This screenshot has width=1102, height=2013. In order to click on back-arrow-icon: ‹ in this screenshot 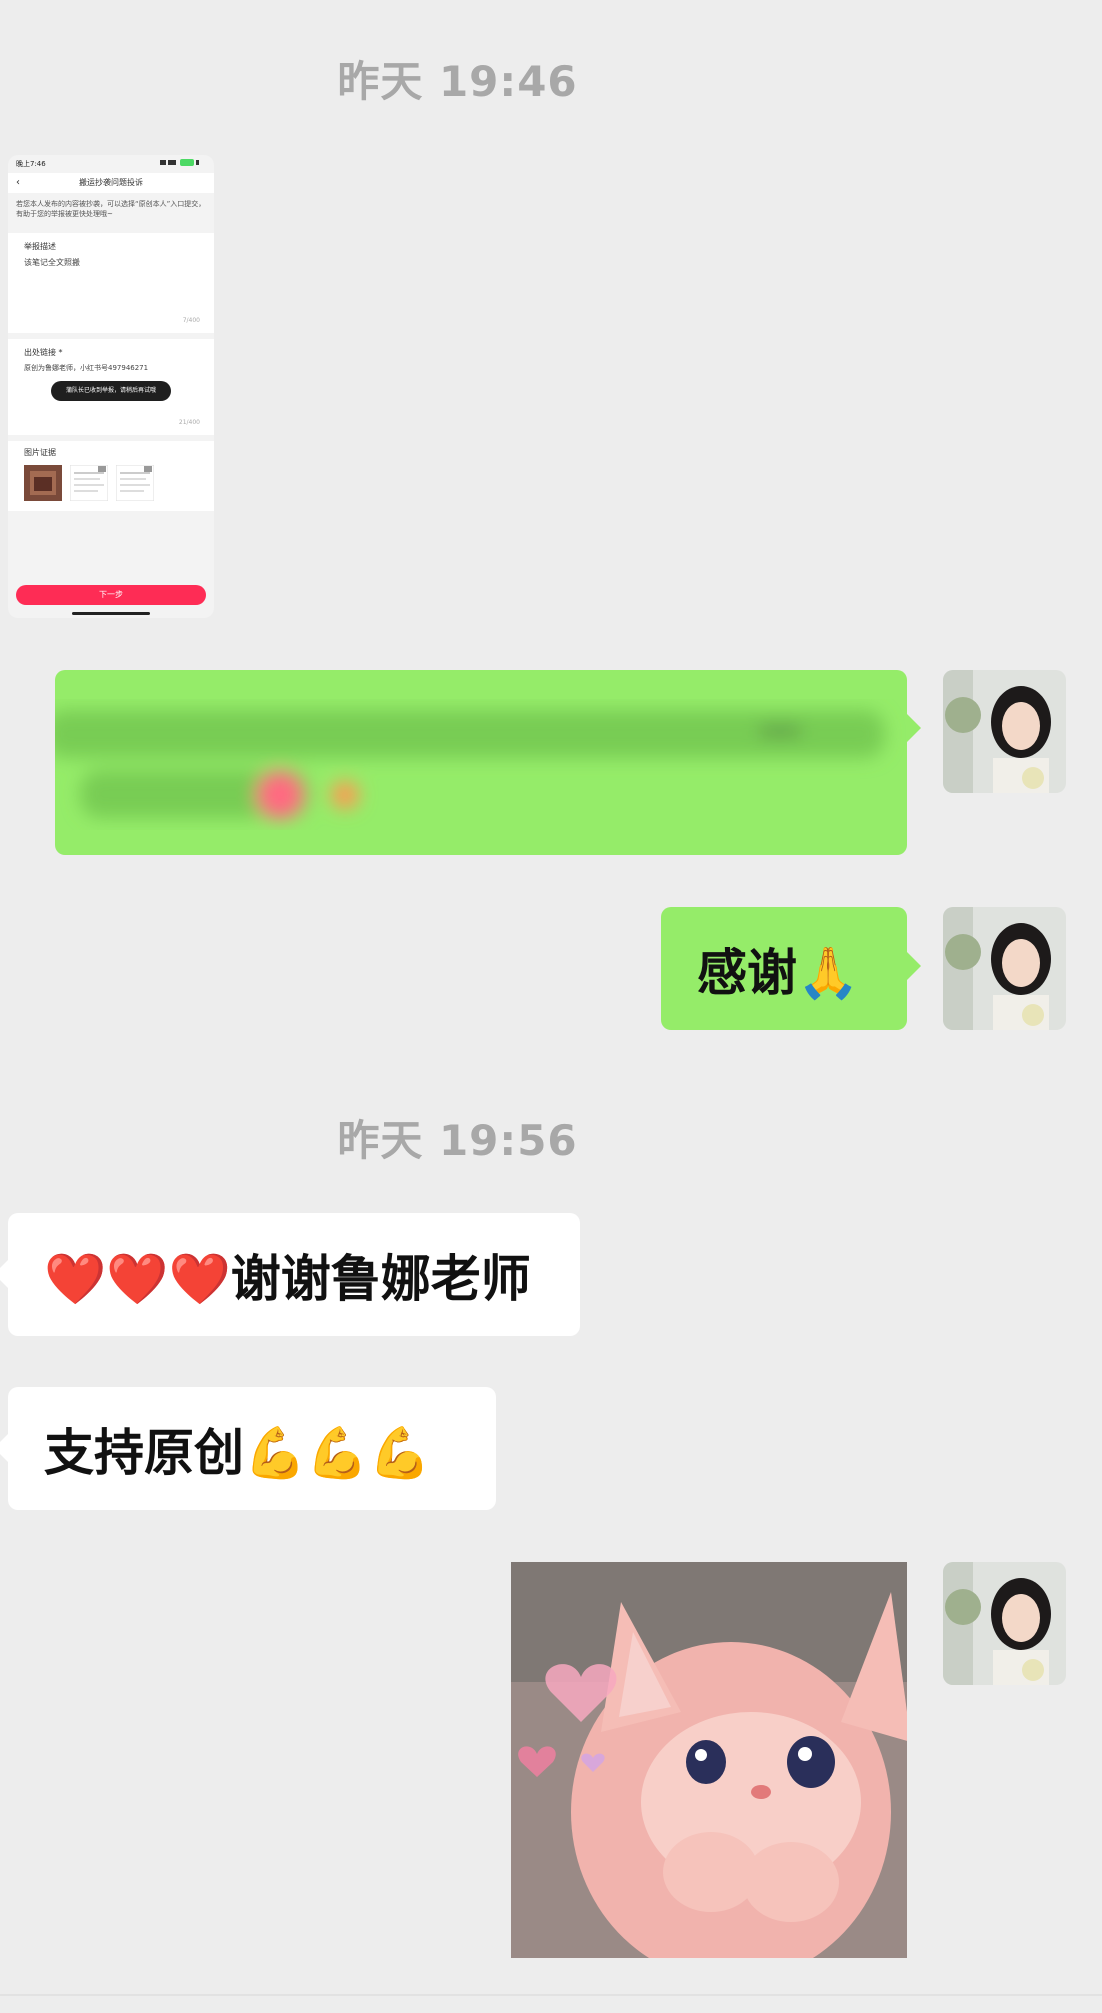, I will do `click(18, 182)`.